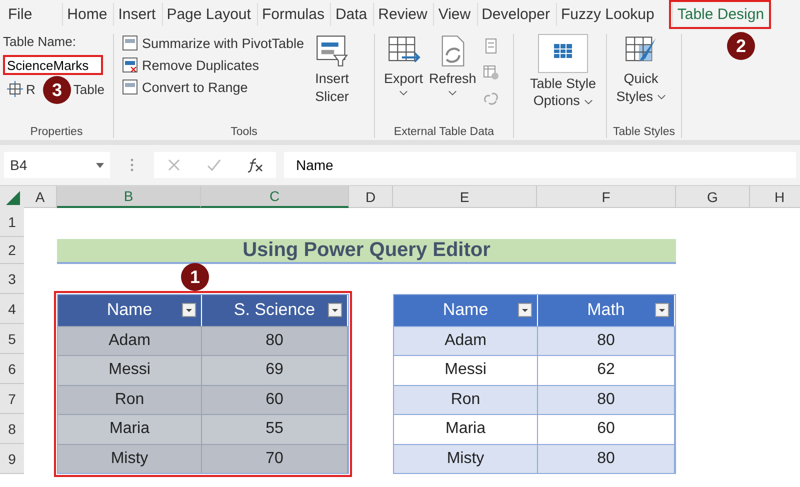  What do you see at coordinates (130, 87) in the screenshot?
I see `convert-range-icon` at bounding box center [130, 87].